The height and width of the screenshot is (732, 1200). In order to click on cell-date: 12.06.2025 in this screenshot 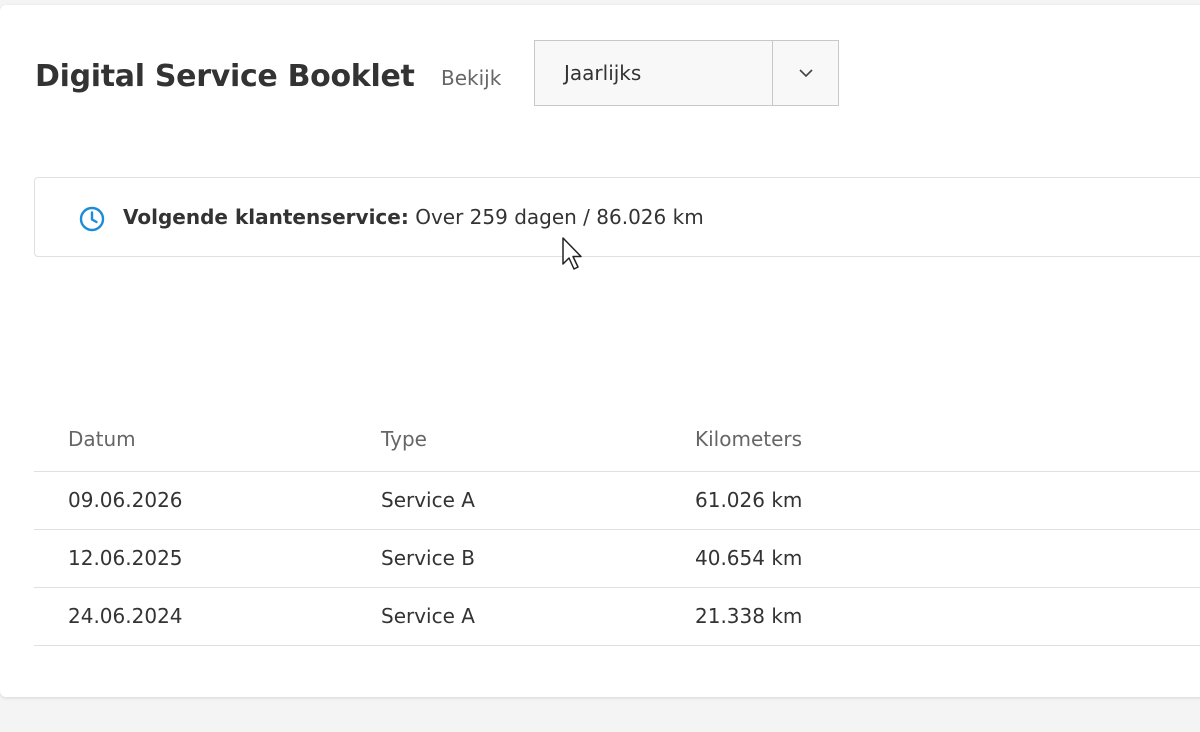, I will do `click(125, 558)`.